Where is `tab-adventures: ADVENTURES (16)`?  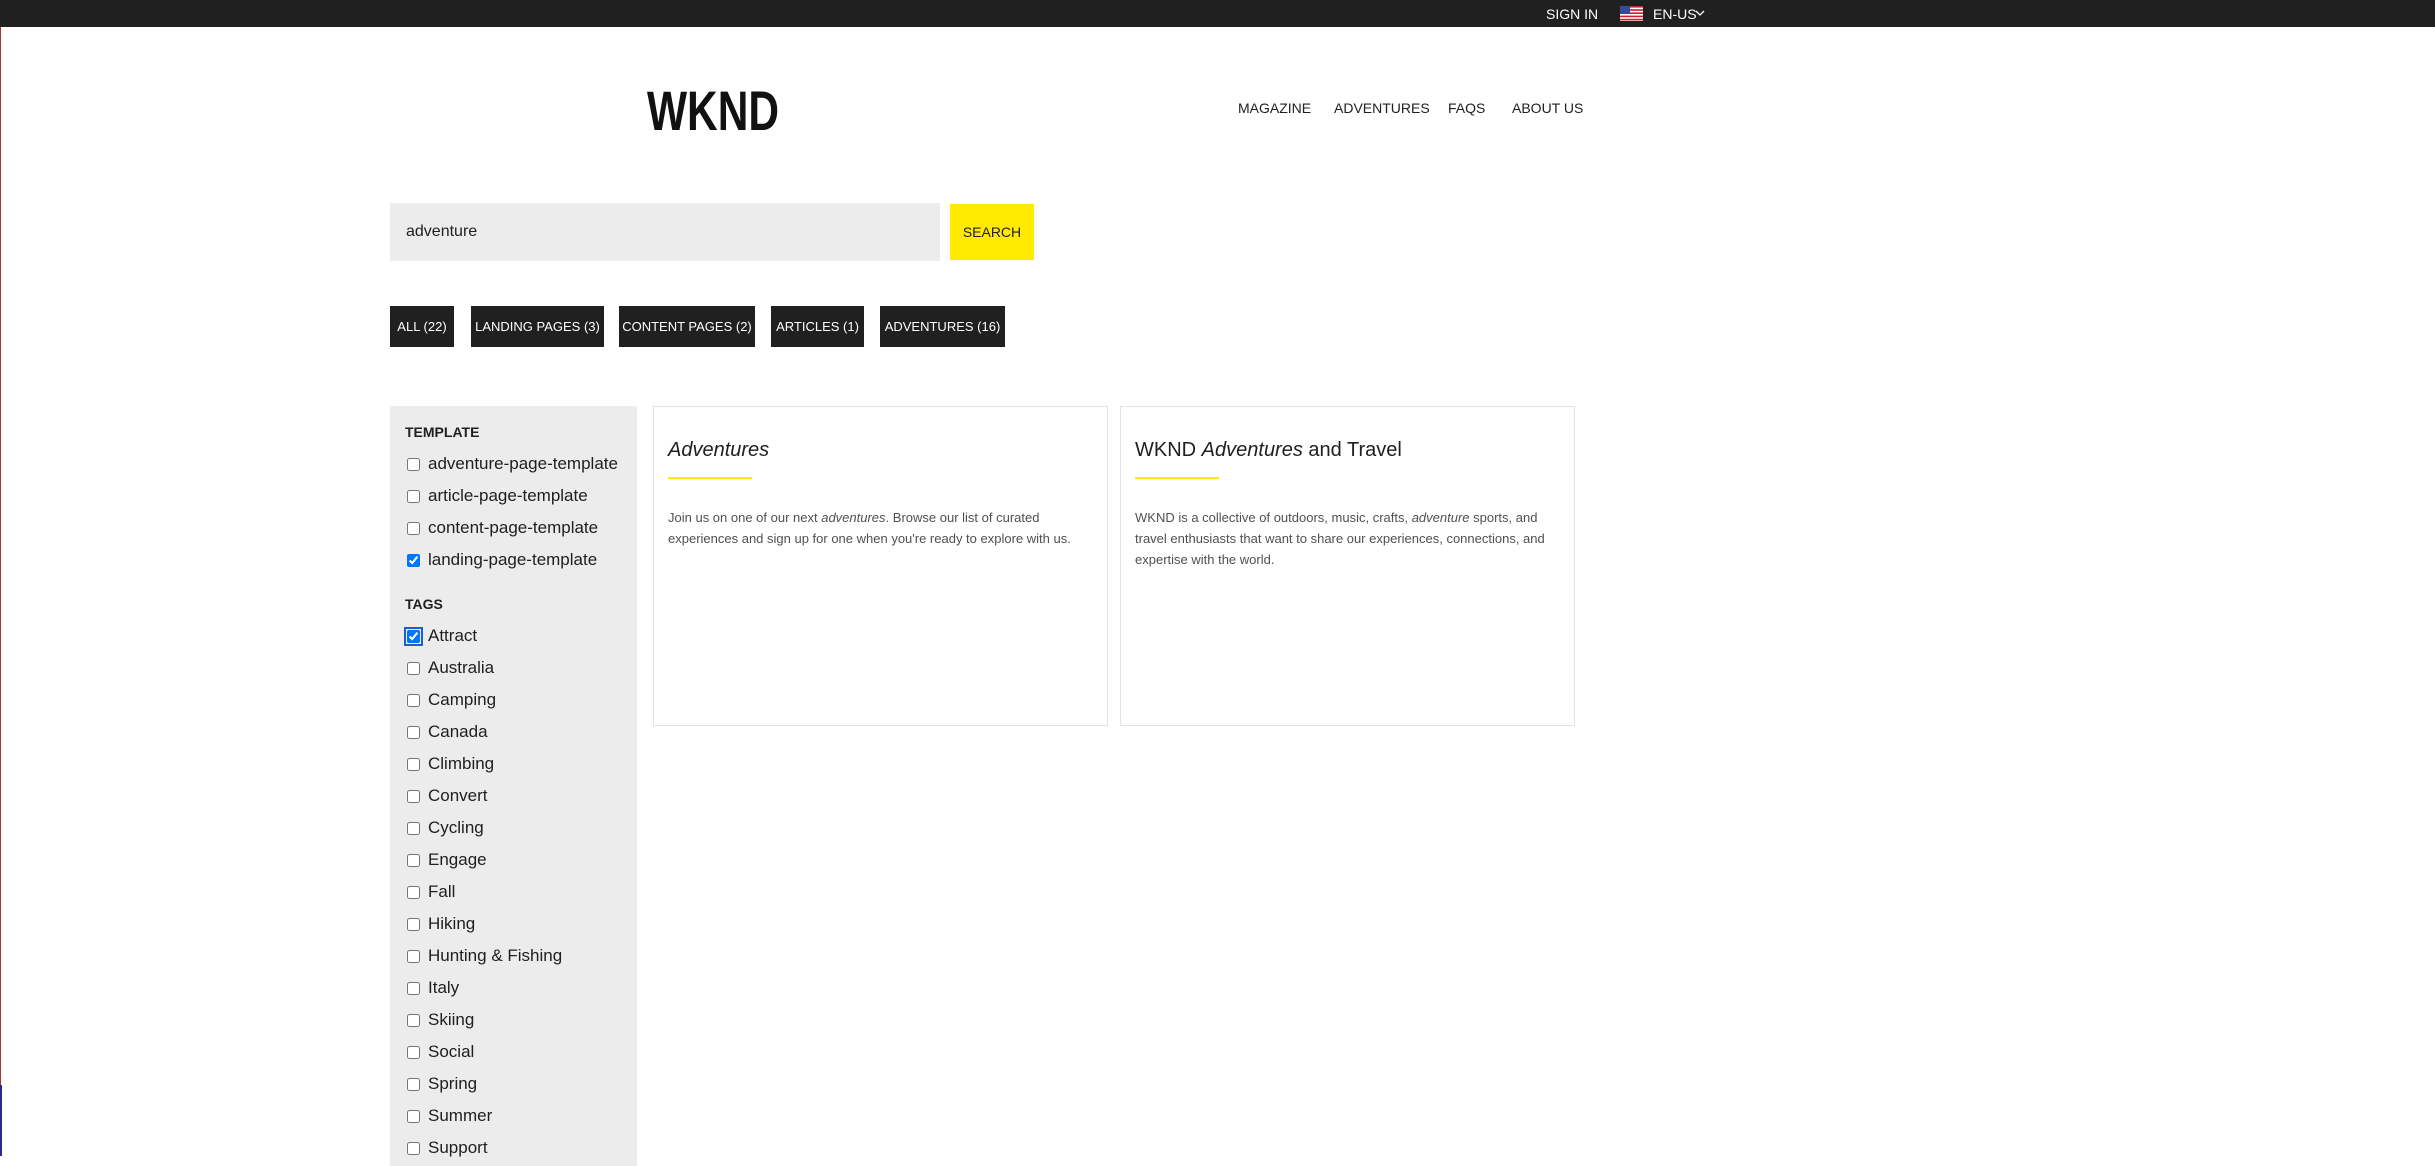 tab-adventures: ADVENTURES (16) is located at coordinates (942, 326).